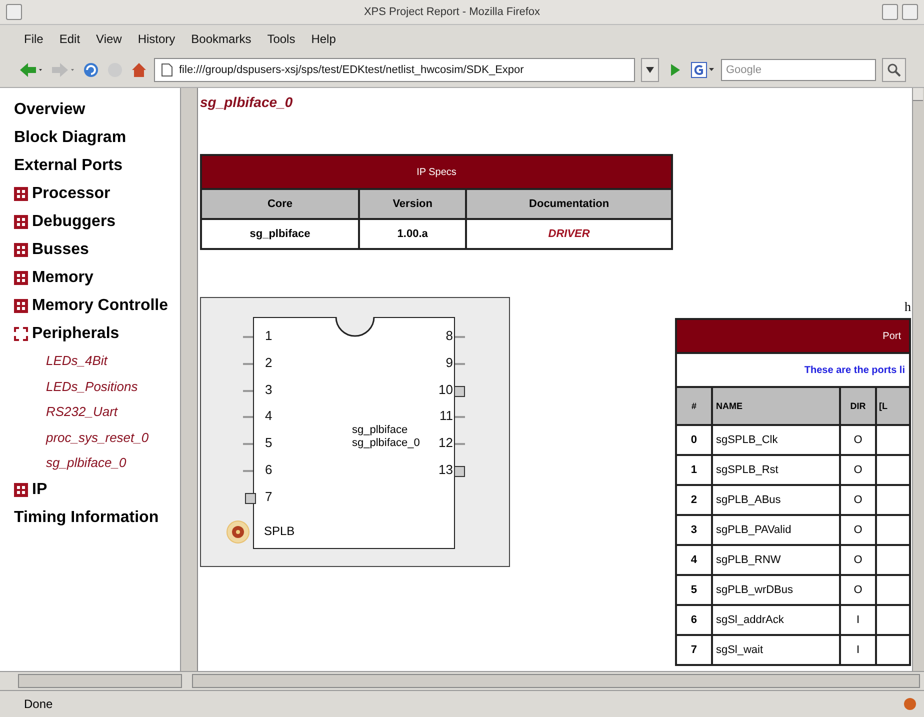 Image resolution: width=924 pixels, height=717 pixels. I want to click on page-text: h, so click(907, 307).